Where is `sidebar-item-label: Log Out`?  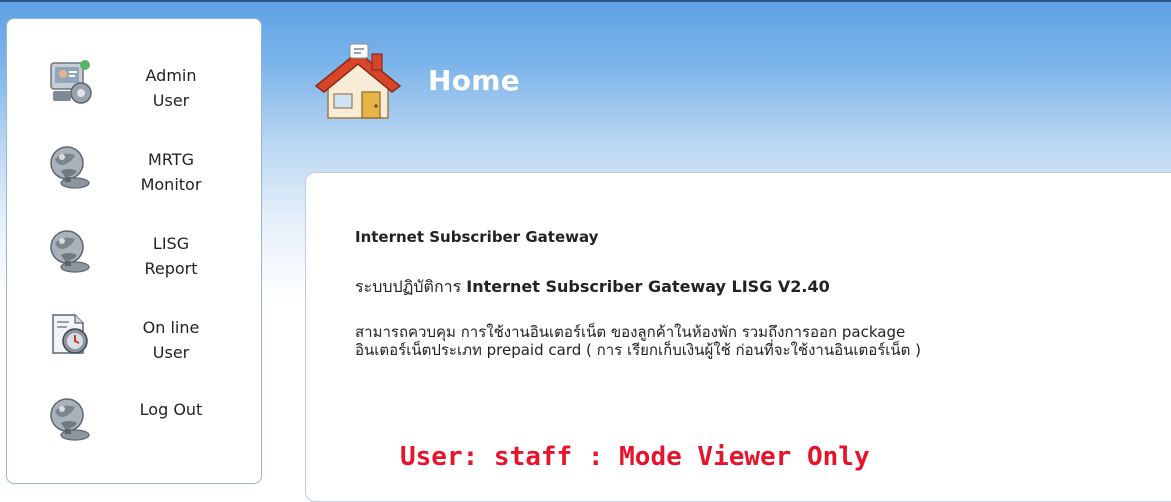 sidebar-item-label: Log Out is located at coordinates (171, 409).